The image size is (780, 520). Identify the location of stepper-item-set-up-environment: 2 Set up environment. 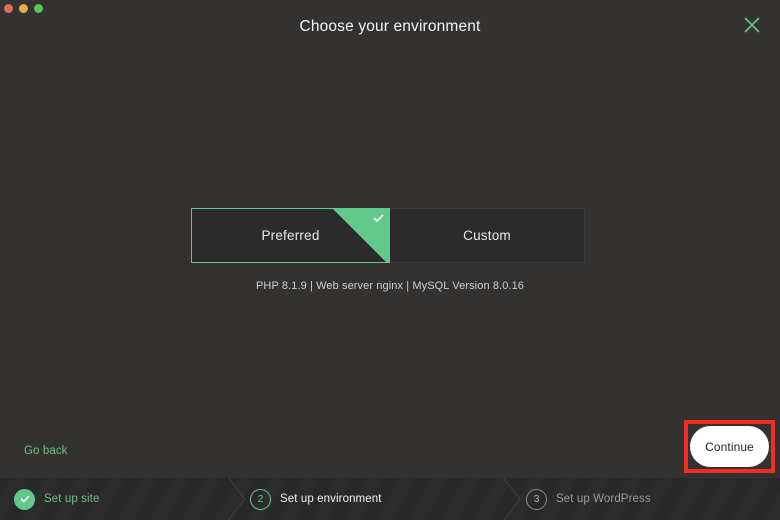
(316, 499).